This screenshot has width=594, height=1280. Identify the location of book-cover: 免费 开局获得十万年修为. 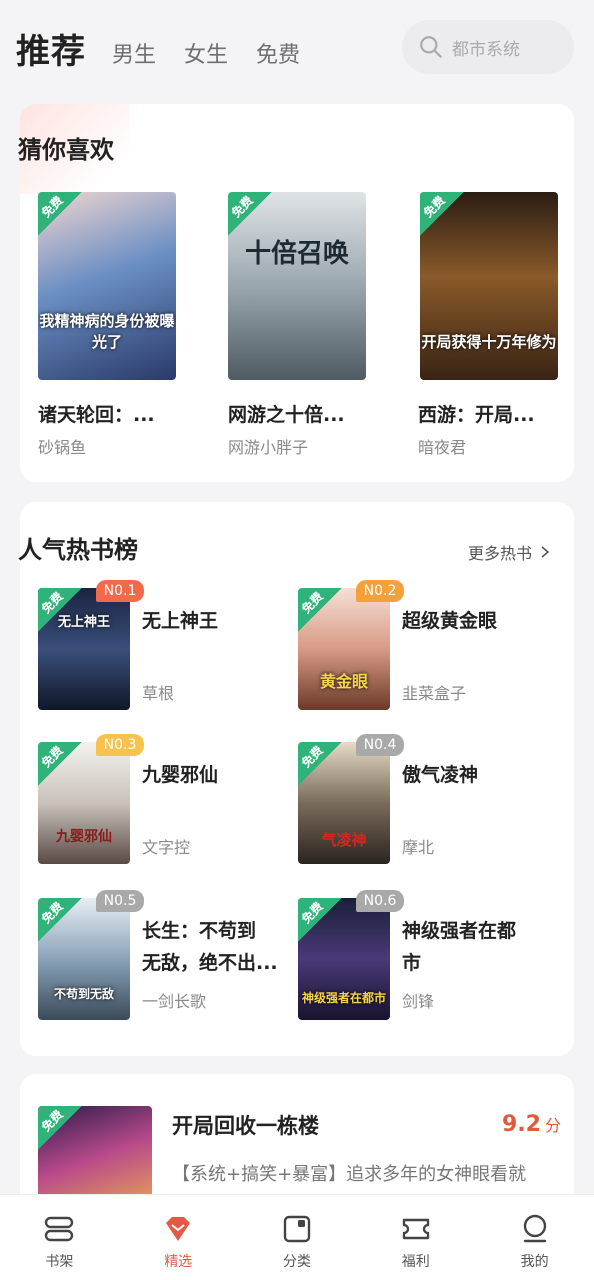
(489, 286).